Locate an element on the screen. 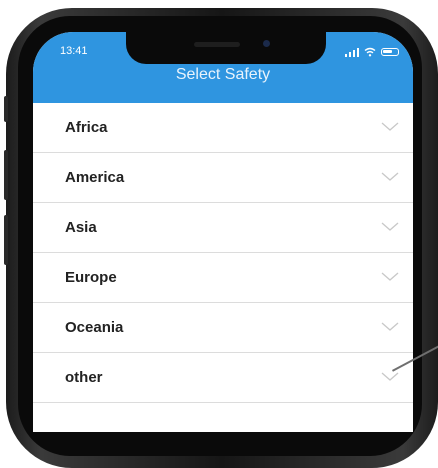  phone-notch is located at coordinates (226, 48).